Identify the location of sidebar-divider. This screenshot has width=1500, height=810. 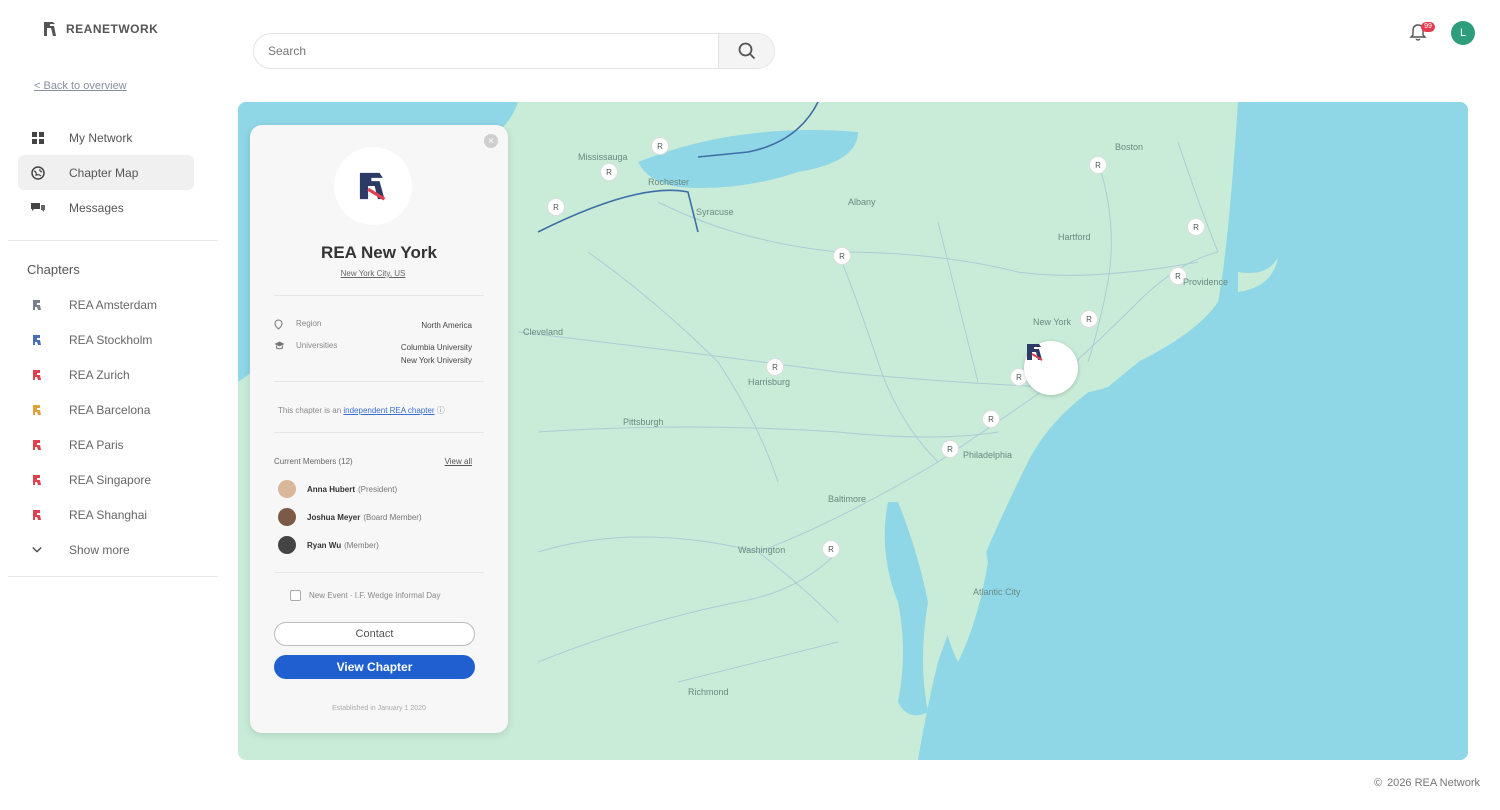
(113, 576).